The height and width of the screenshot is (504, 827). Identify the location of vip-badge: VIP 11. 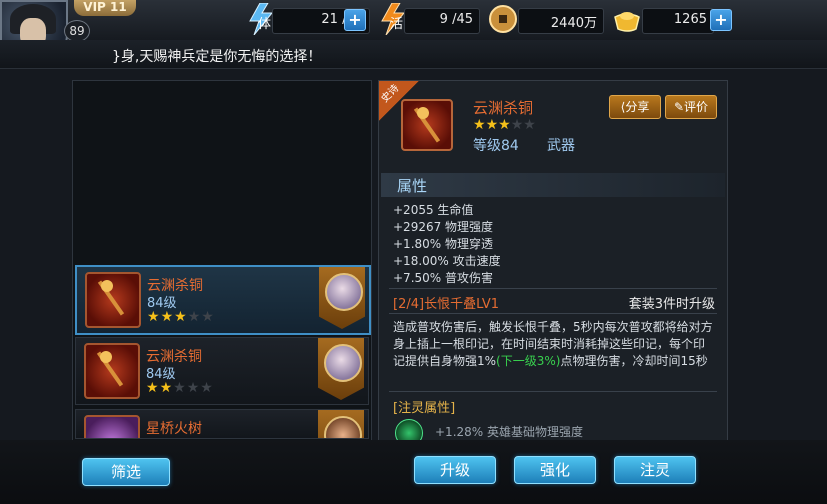
(105, 8).